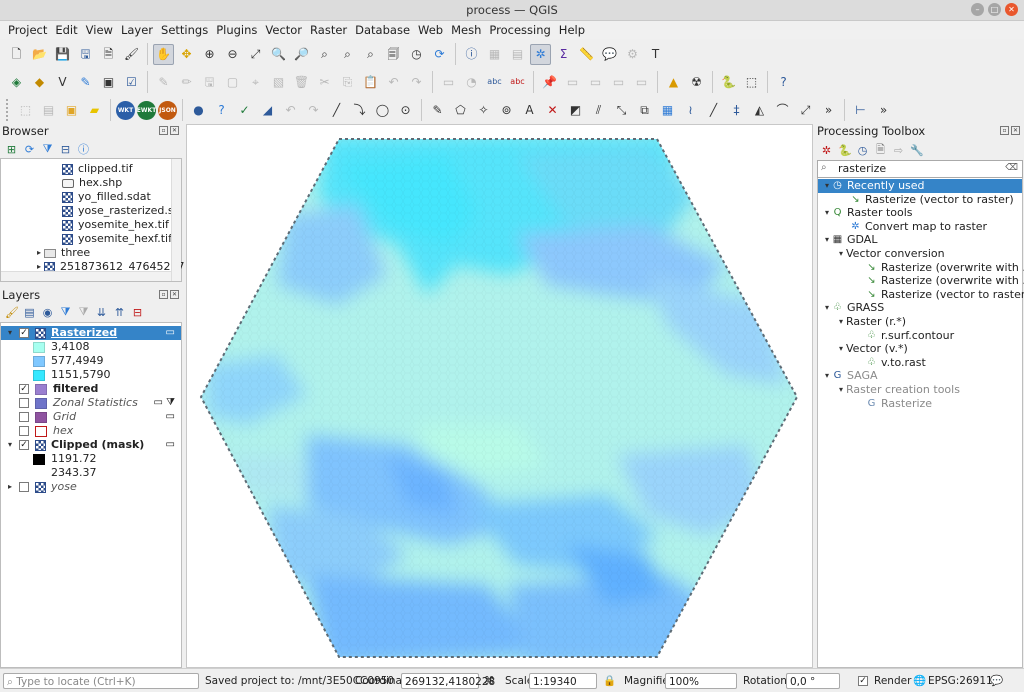 The height and width of the screenshot is (692, 1024). I want to click on undo-icon: ↶, so click(393, 82).